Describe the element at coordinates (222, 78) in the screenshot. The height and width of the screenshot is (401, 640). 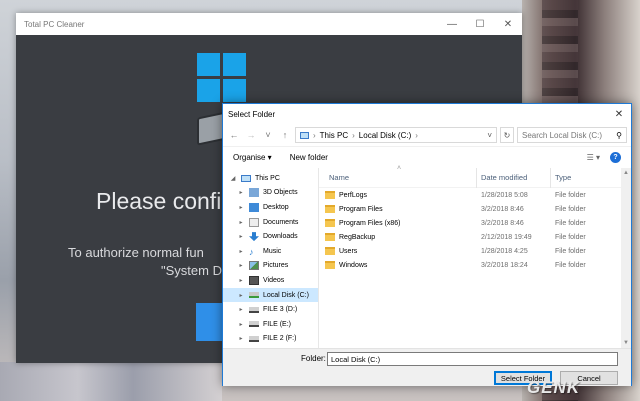
I see `windows-logo-icon` at that location.